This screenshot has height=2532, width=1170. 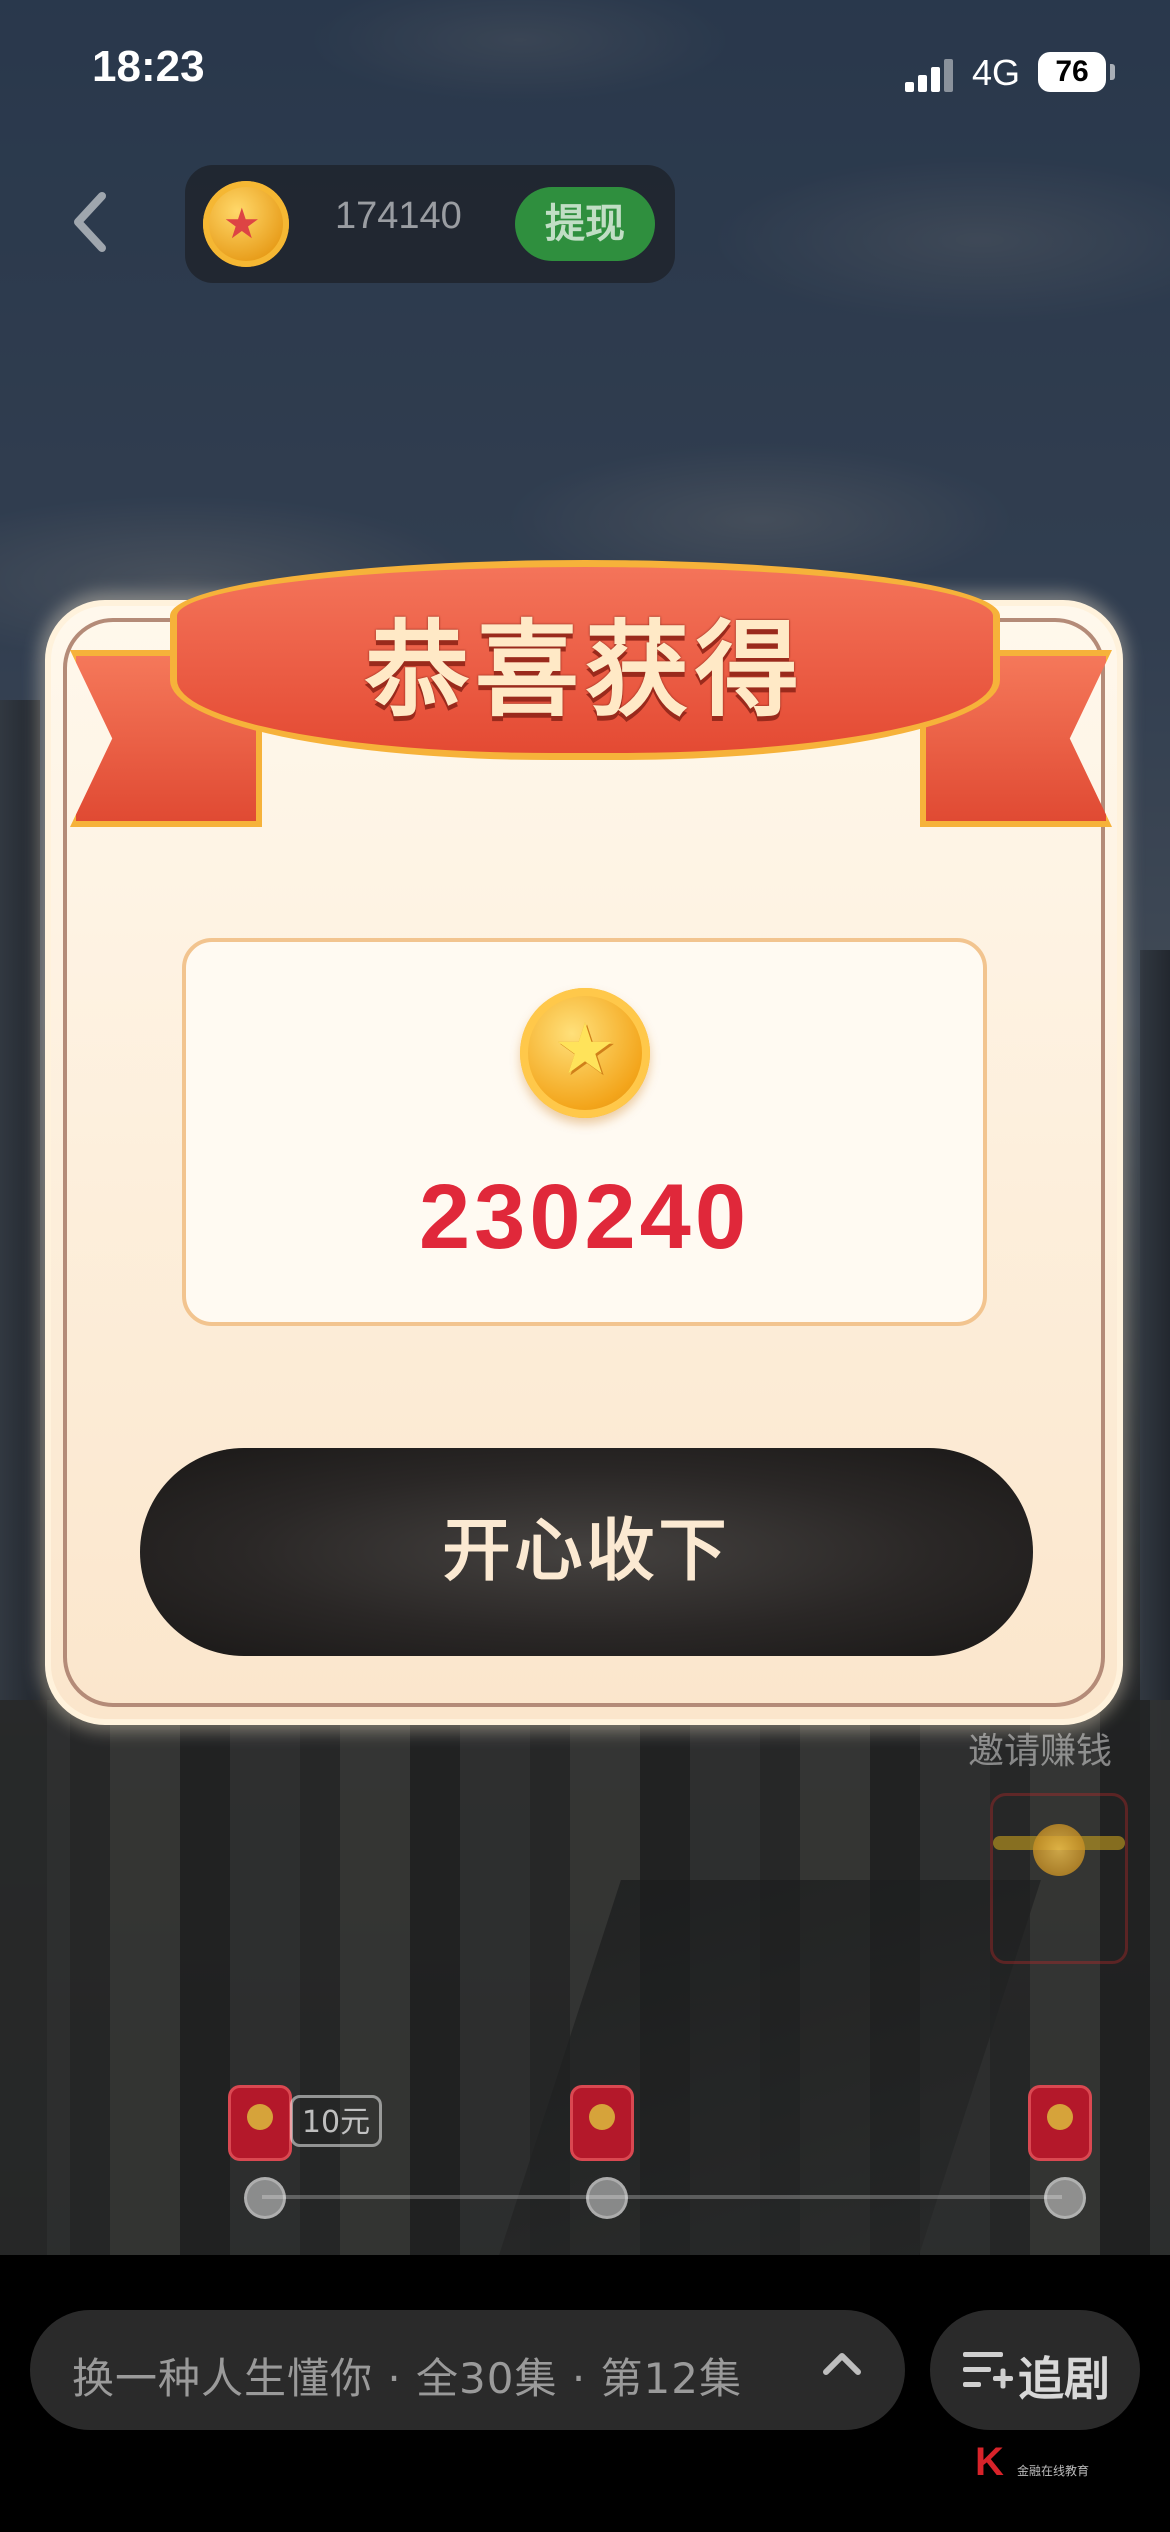 What do you see at coordinates (398, 216) in the screenshot?
I see `coin-balance: 174140` at bounding box center [398, 216].